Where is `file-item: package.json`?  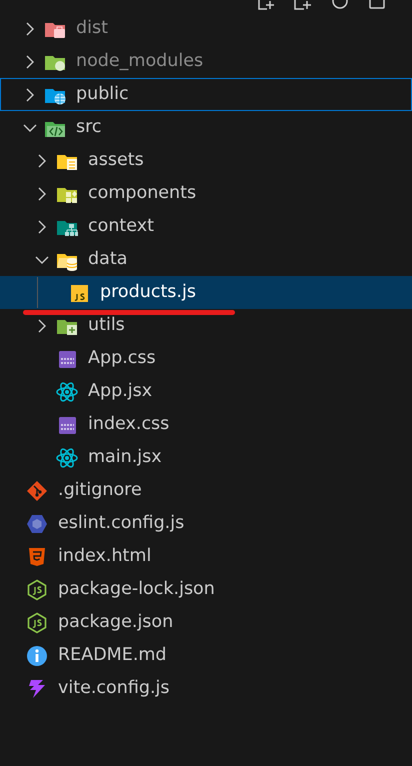 file-item: package.json is located at coordinates (206, 622).